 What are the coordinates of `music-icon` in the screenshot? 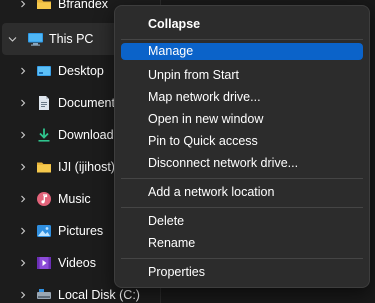 It's located at (44, 199).